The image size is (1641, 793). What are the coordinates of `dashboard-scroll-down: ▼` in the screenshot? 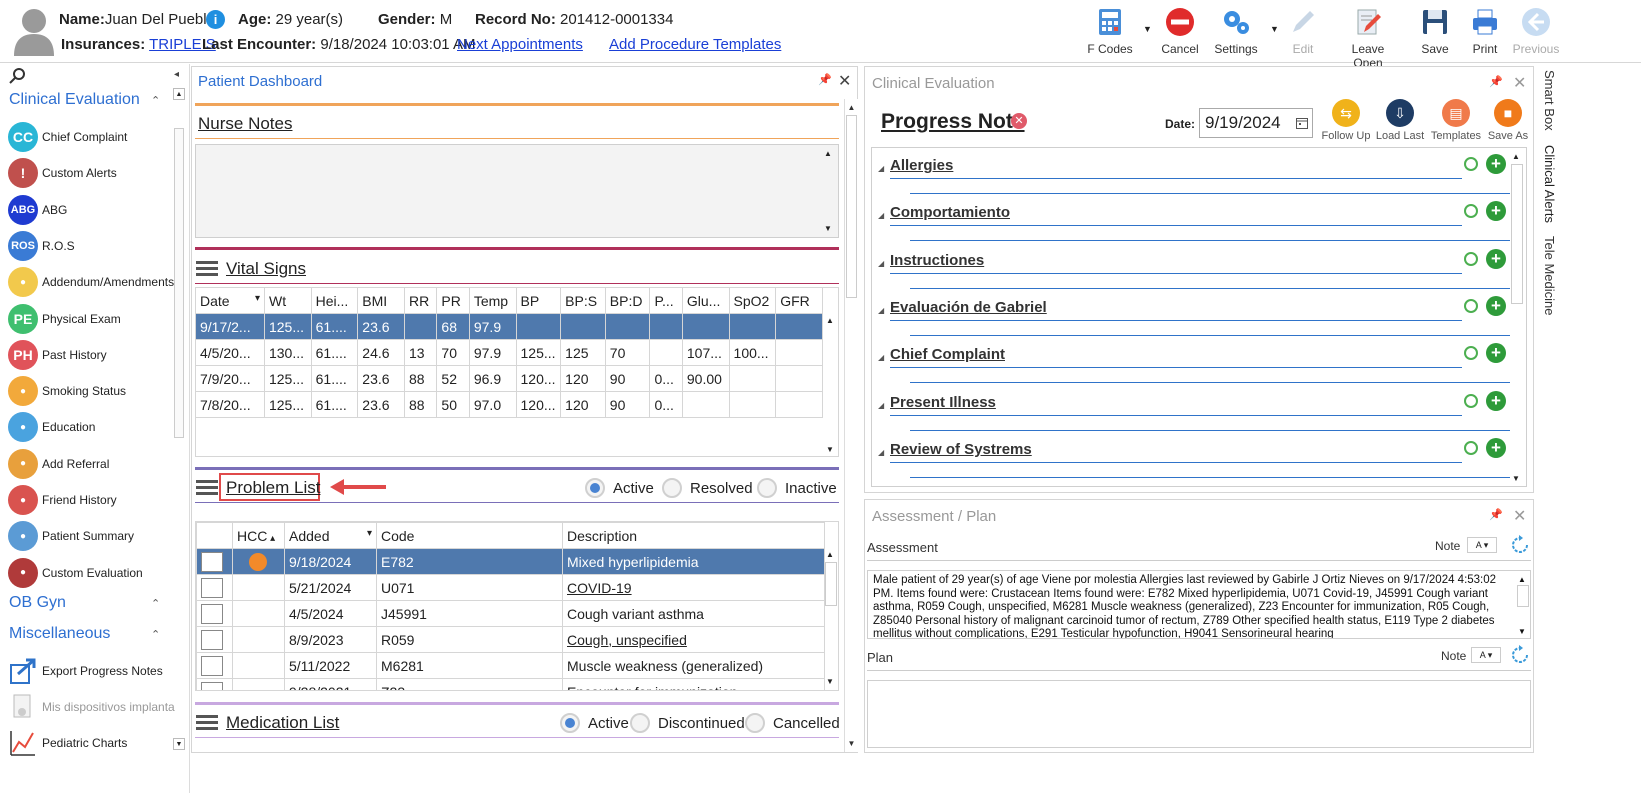 It's located at (851, 743).